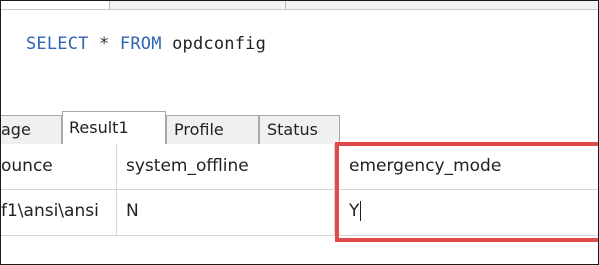 This screenshot has width=599, height=265. I want to click on tab-result1: Result1, so click(114, 128).